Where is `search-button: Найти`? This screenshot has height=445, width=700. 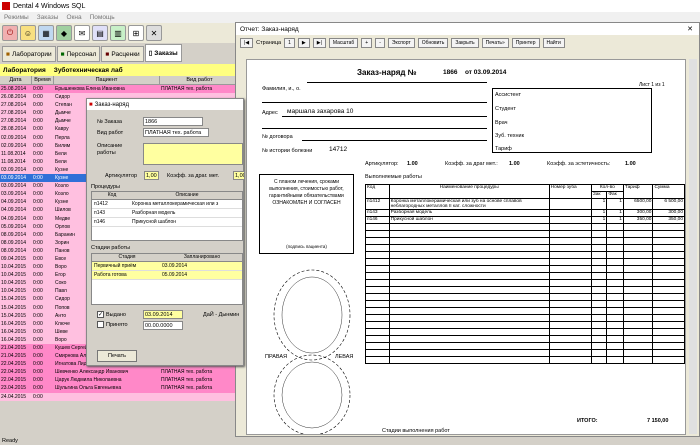 search-button: Найти is located at coordinates (553, 43).